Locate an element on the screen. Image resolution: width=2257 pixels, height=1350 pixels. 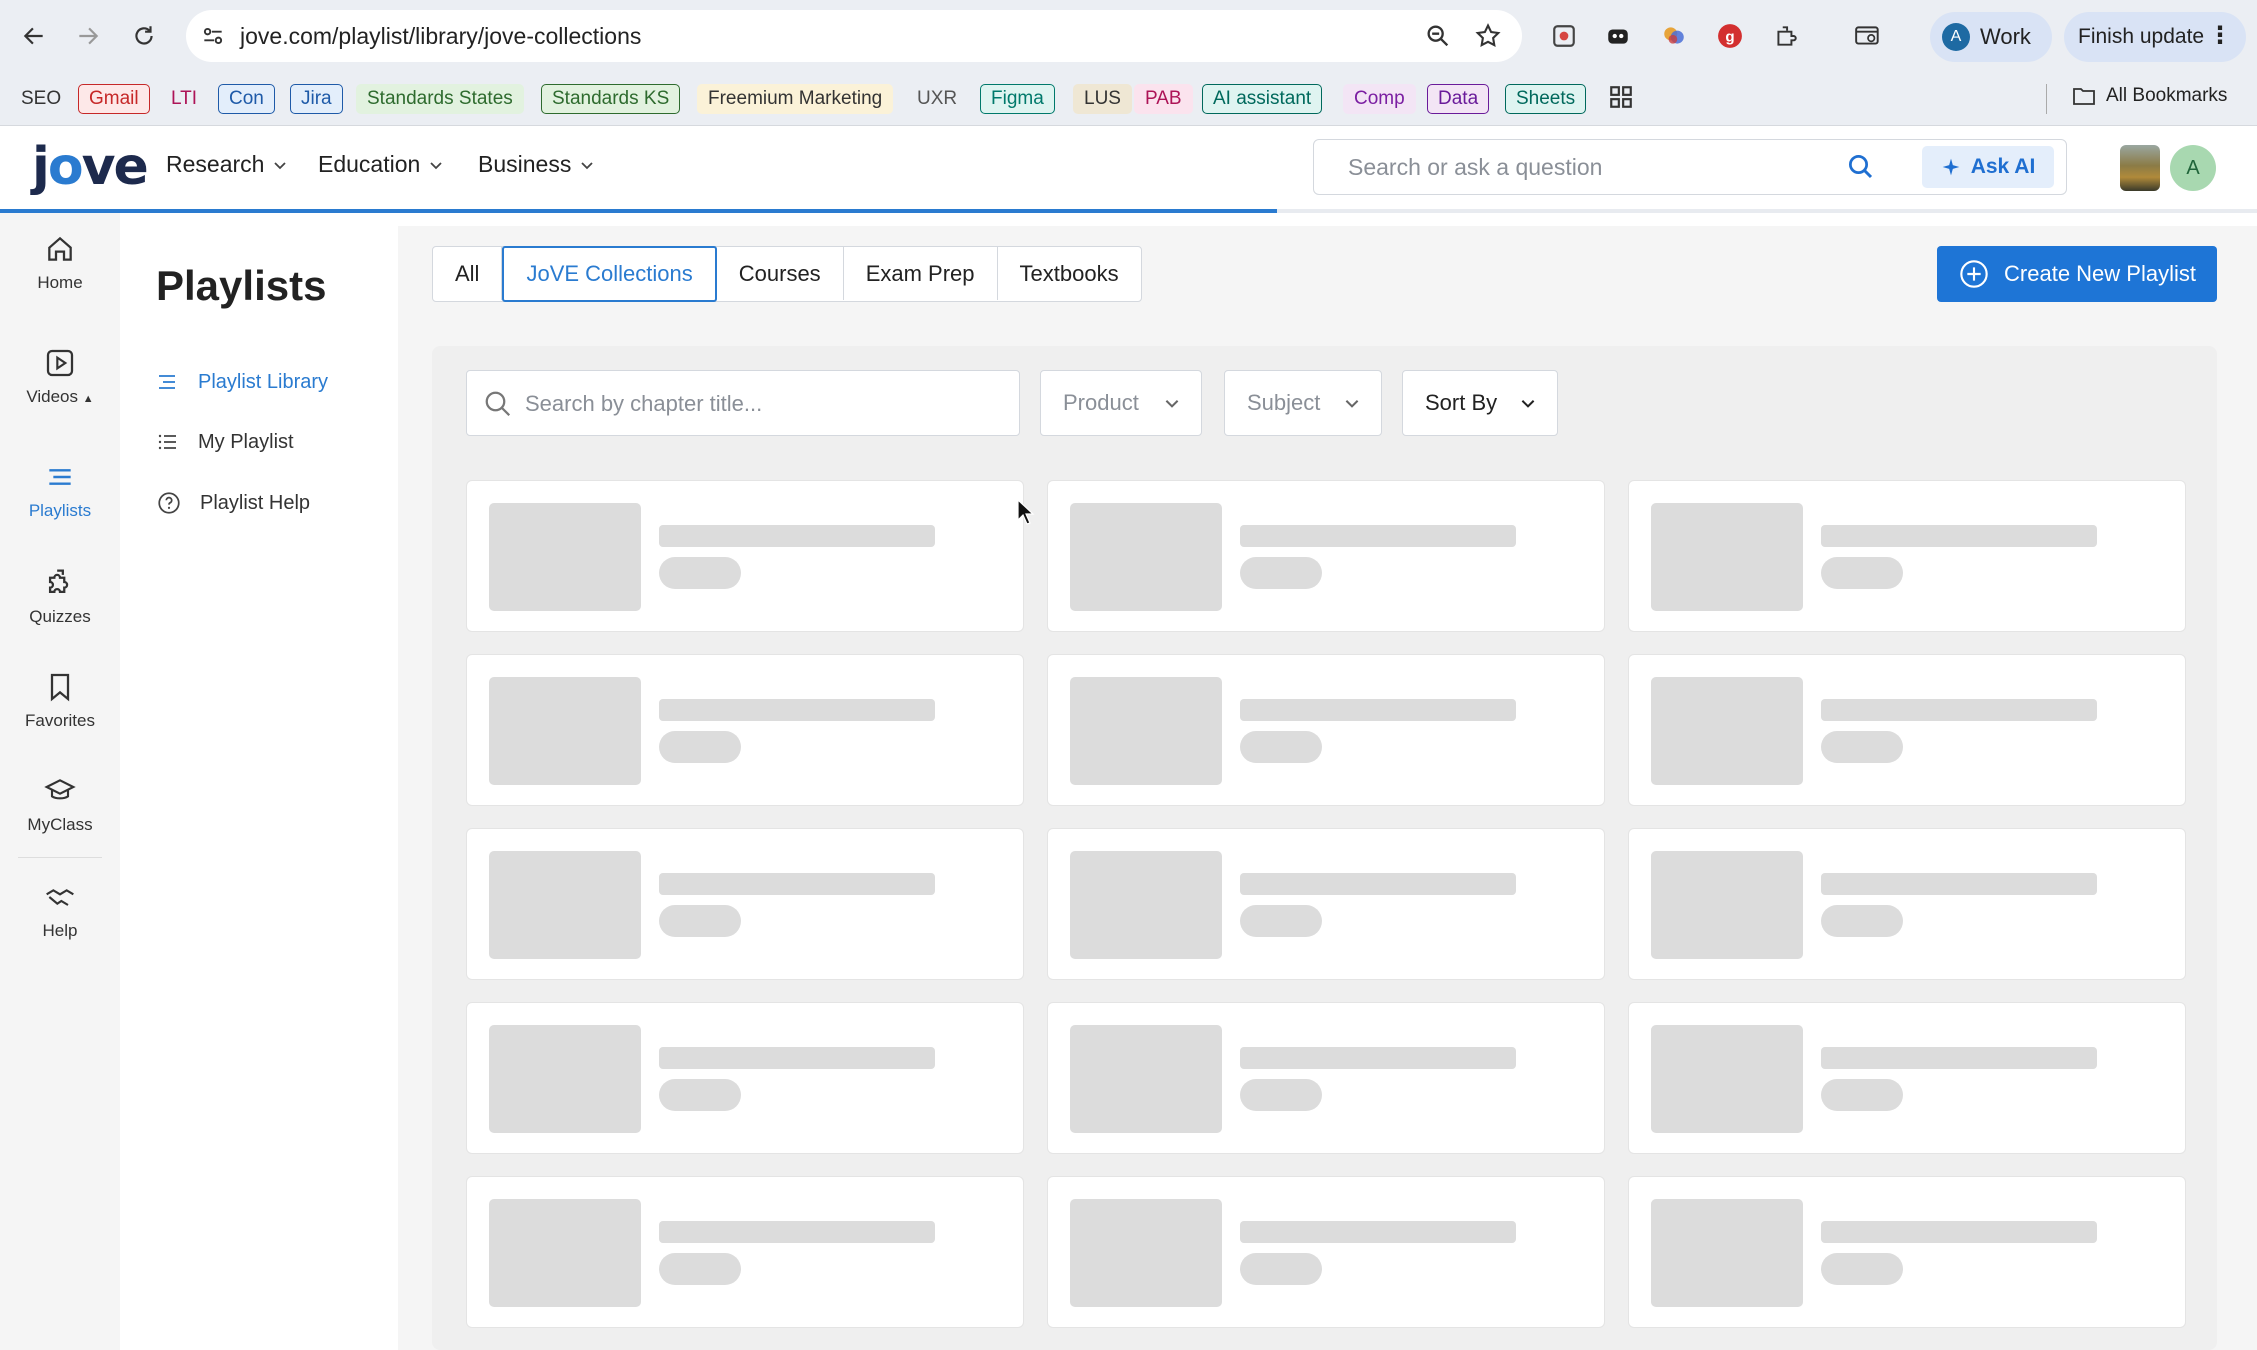
bookmark-item: UXR is located at coordinates (937, 99).